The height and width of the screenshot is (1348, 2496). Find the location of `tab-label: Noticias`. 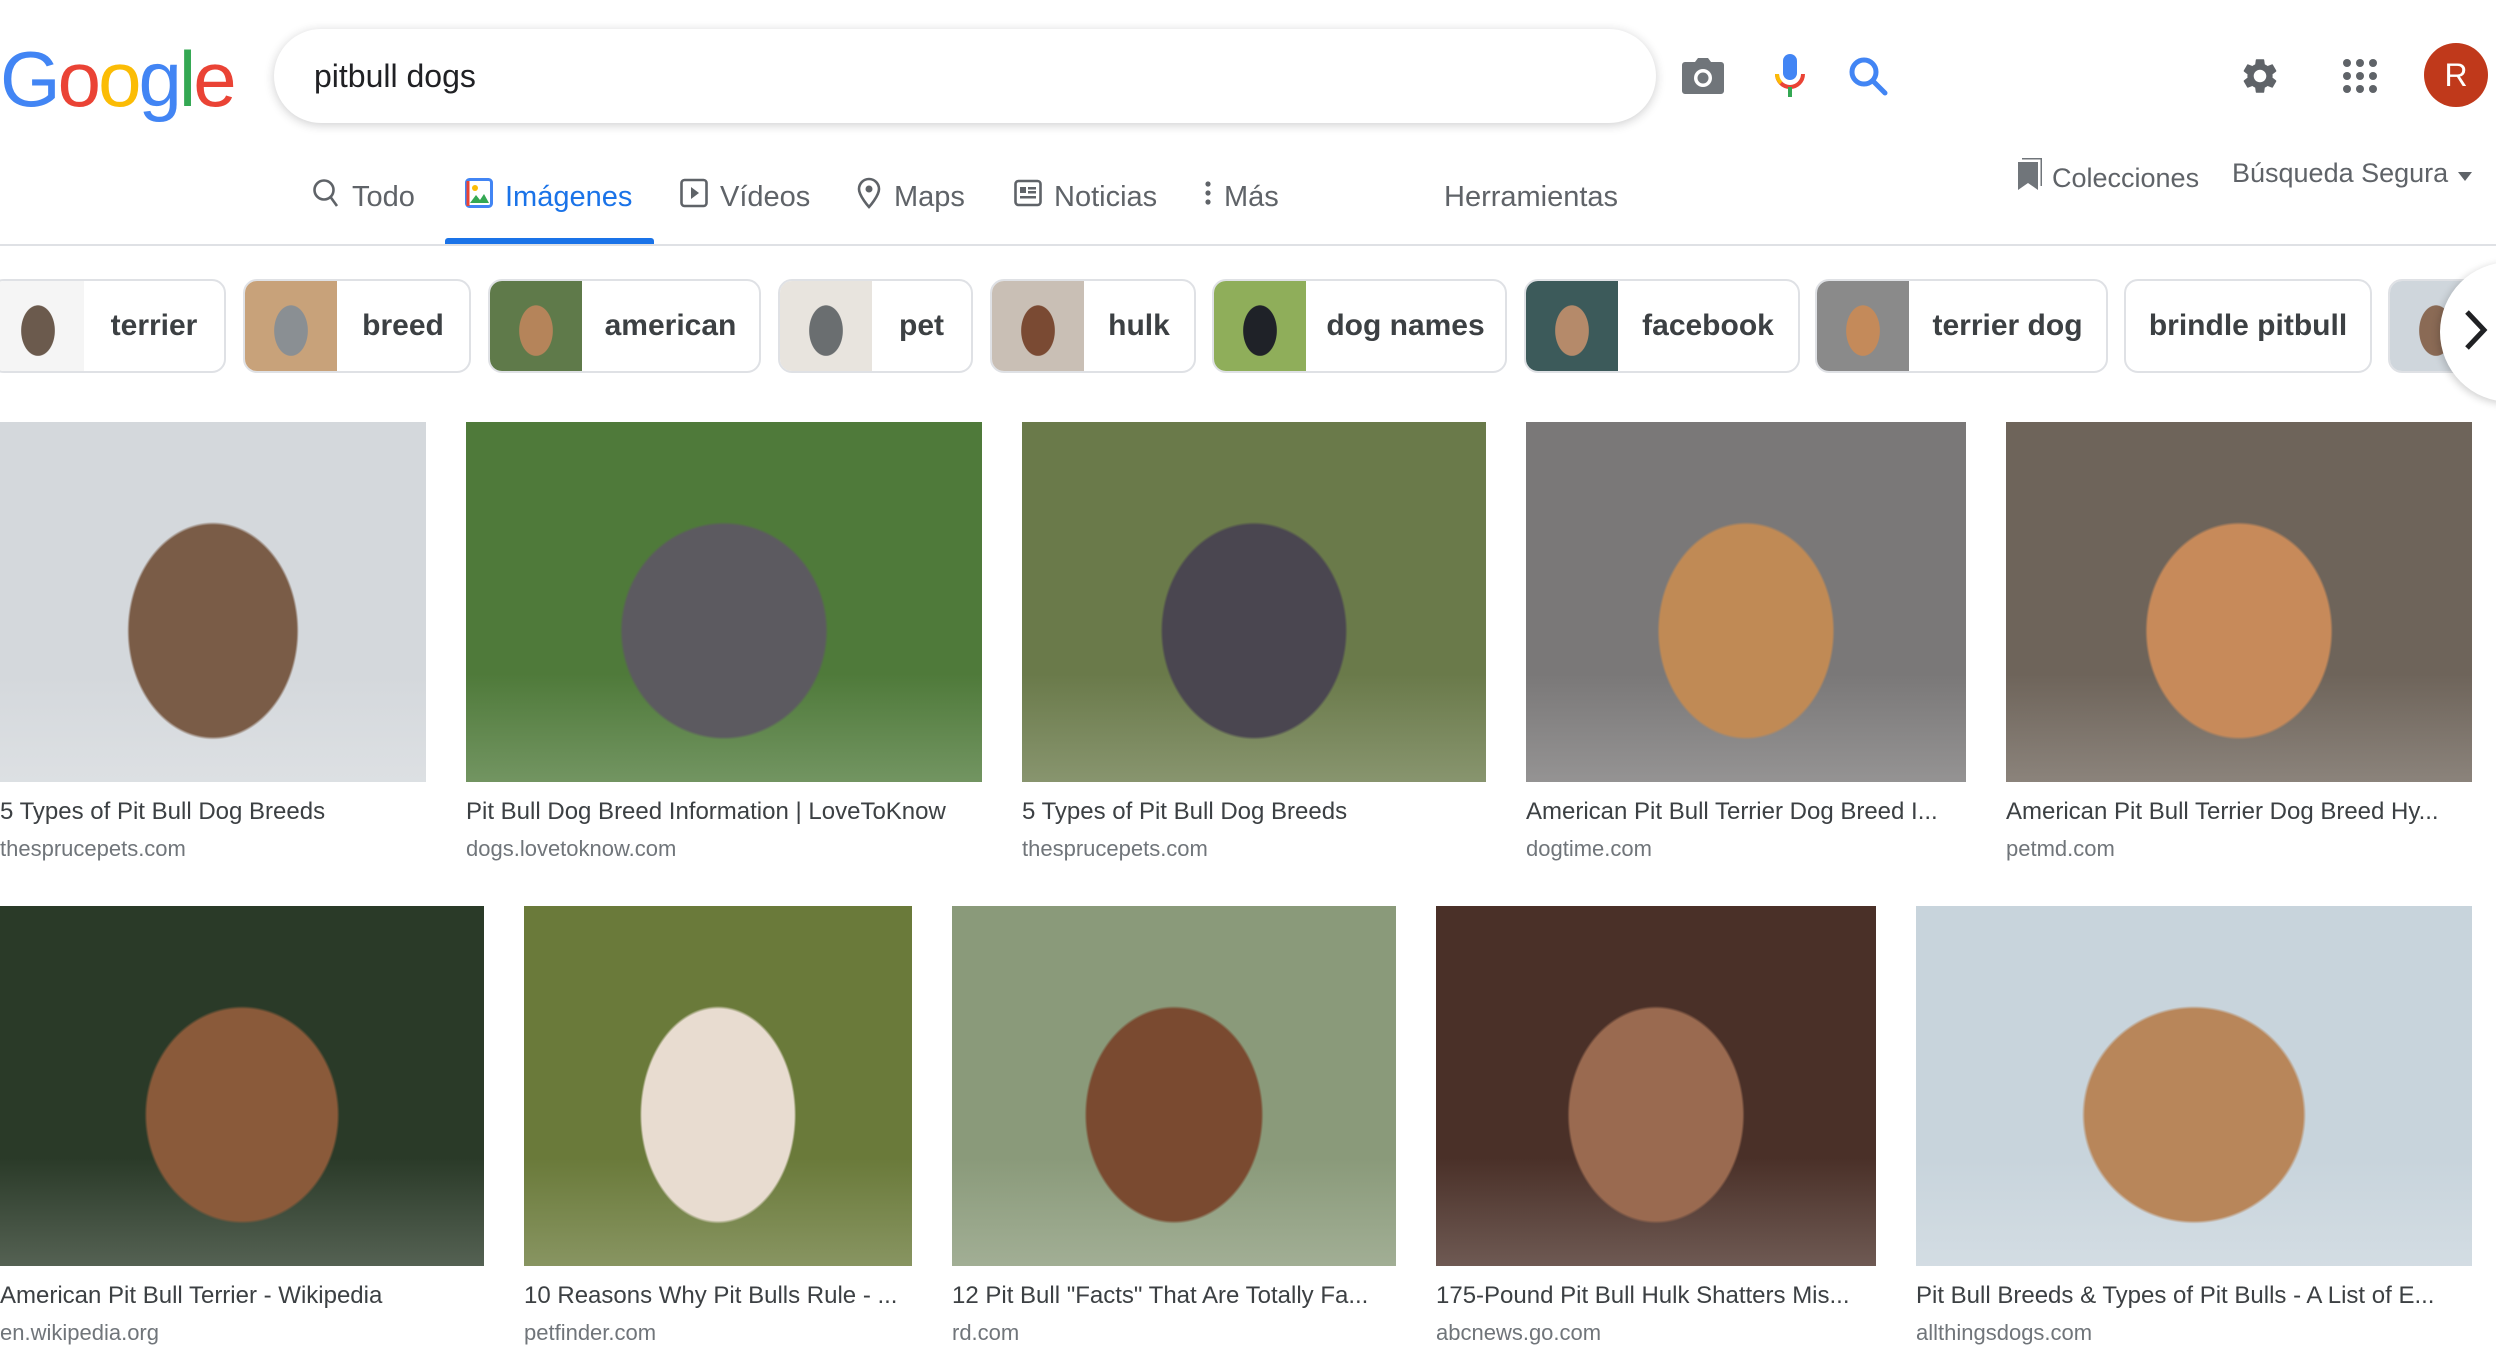

tab-label: Noticias is located at coordinates (1106, 196).